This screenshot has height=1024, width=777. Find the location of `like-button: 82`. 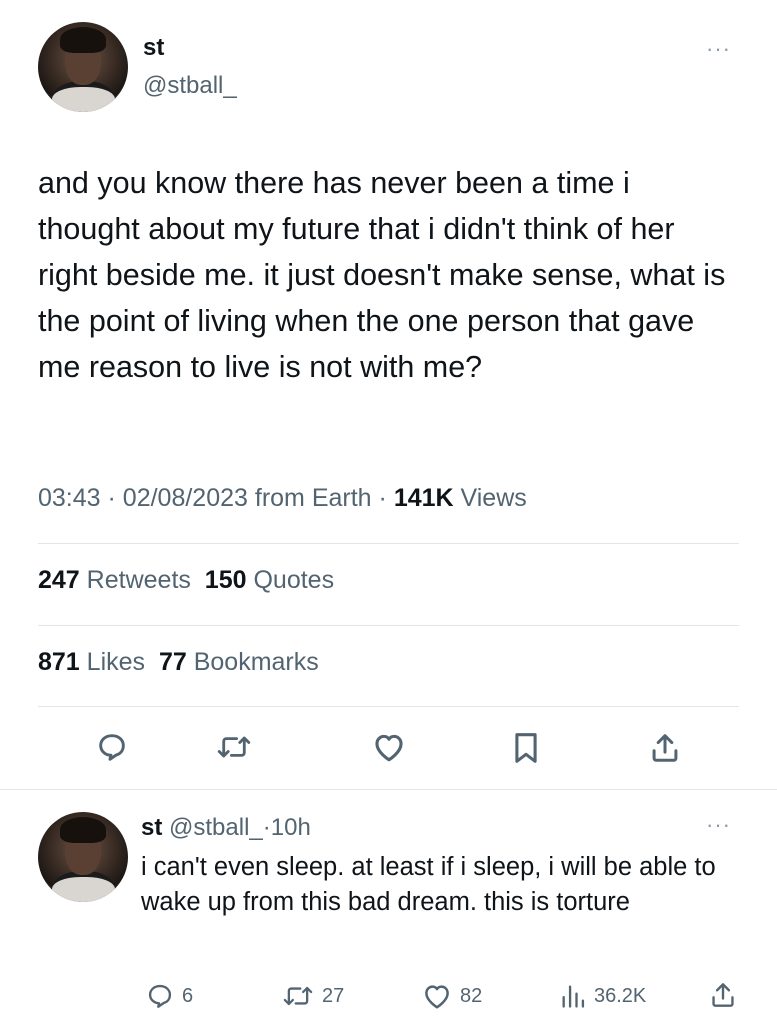

like-button: 82 is located at coordinates (452, 996).